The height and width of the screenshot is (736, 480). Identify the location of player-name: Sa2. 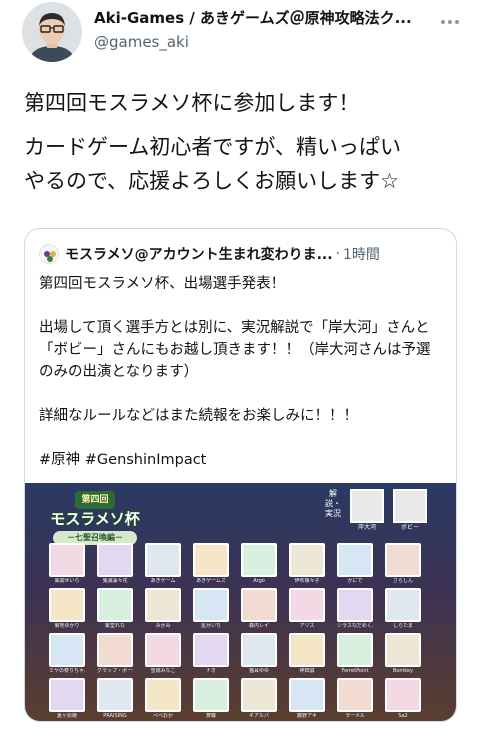
(403, 716).